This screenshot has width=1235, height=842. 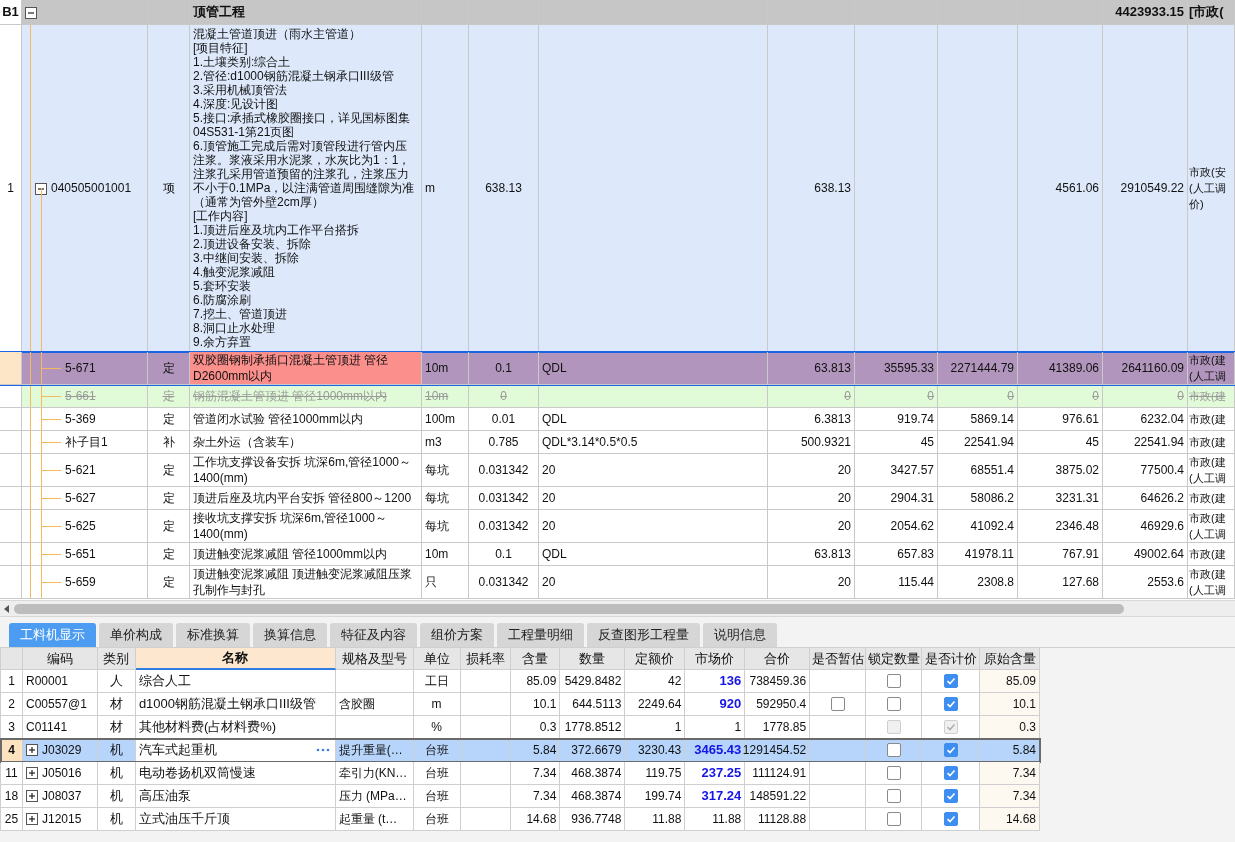 What do you see at coordinates (457, 635) in the screenshot?
I see `tab: 组价方案` at bounding box center [457, 635].